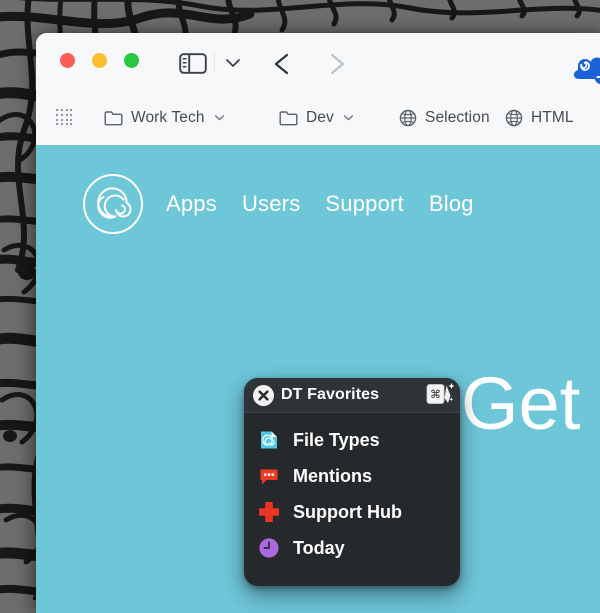  What do you see at coordinates (364, 204) in the screenshot?
I see `nav-link-support: Support` at bounding box center [364, 204].